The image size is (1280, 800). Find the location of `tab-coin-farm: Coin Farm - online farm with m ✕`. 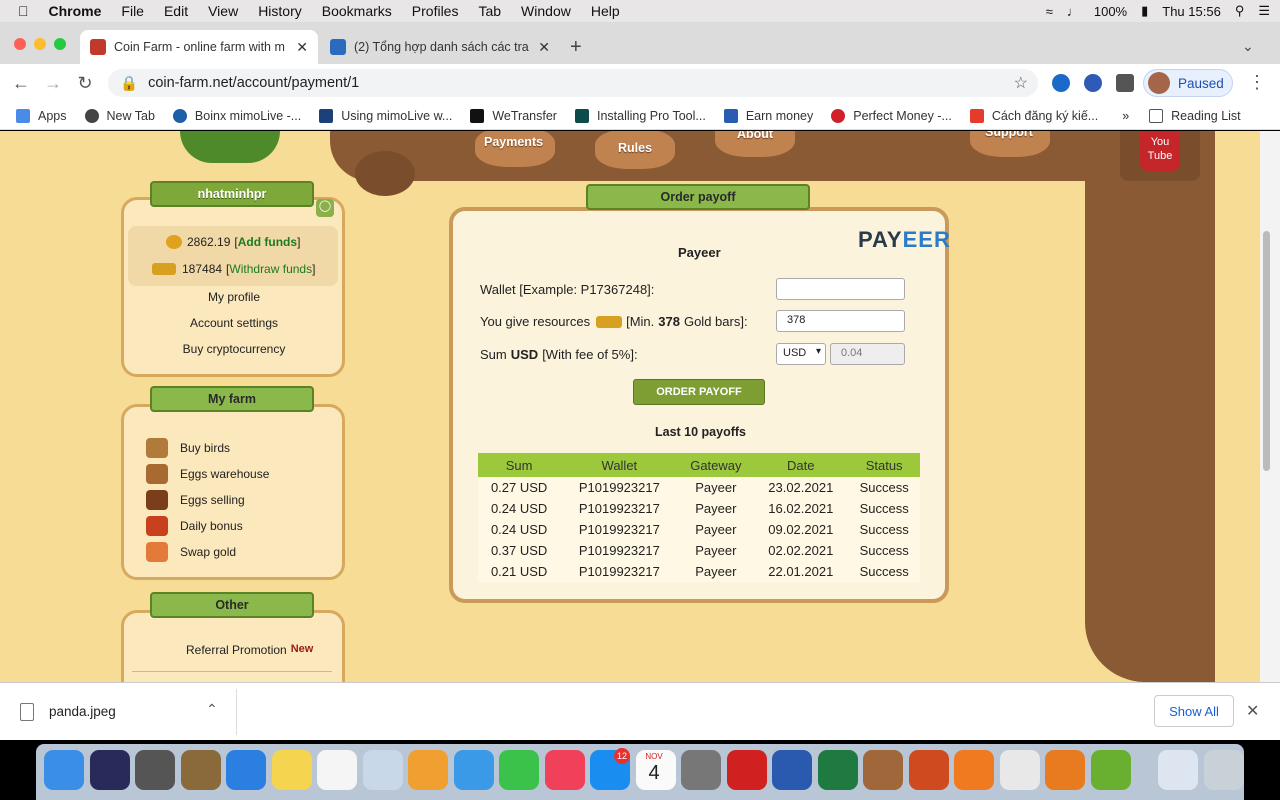

tab-coin-farm: Coin Farm - online farm with m ✕ is located at coordinates (199, 47).